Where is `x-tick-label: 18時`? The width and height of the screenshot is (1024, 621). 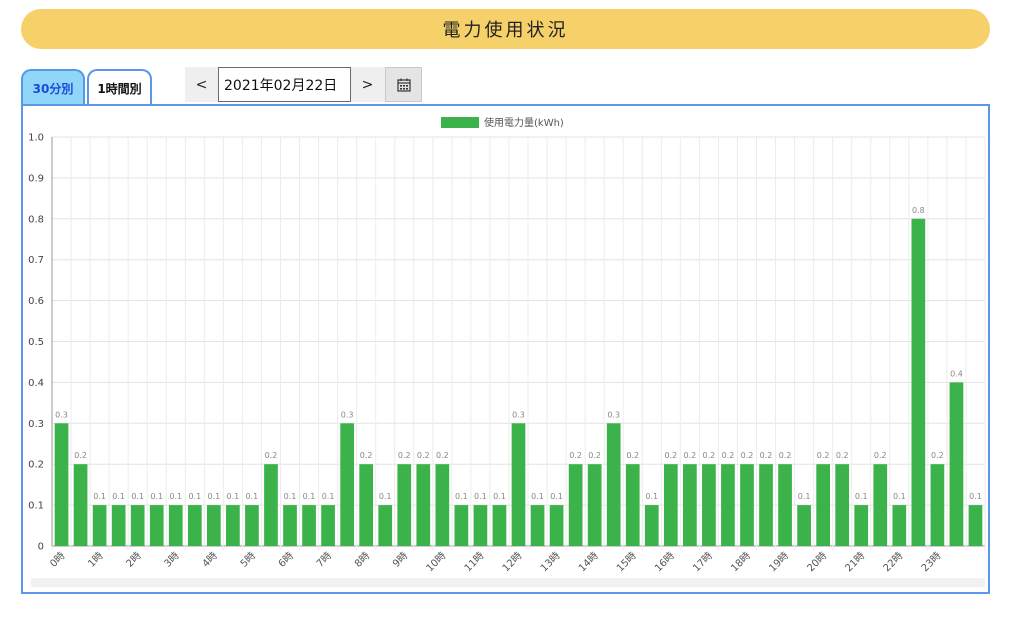
x-tick-label: 18時 is located at coordinates (741, 562).